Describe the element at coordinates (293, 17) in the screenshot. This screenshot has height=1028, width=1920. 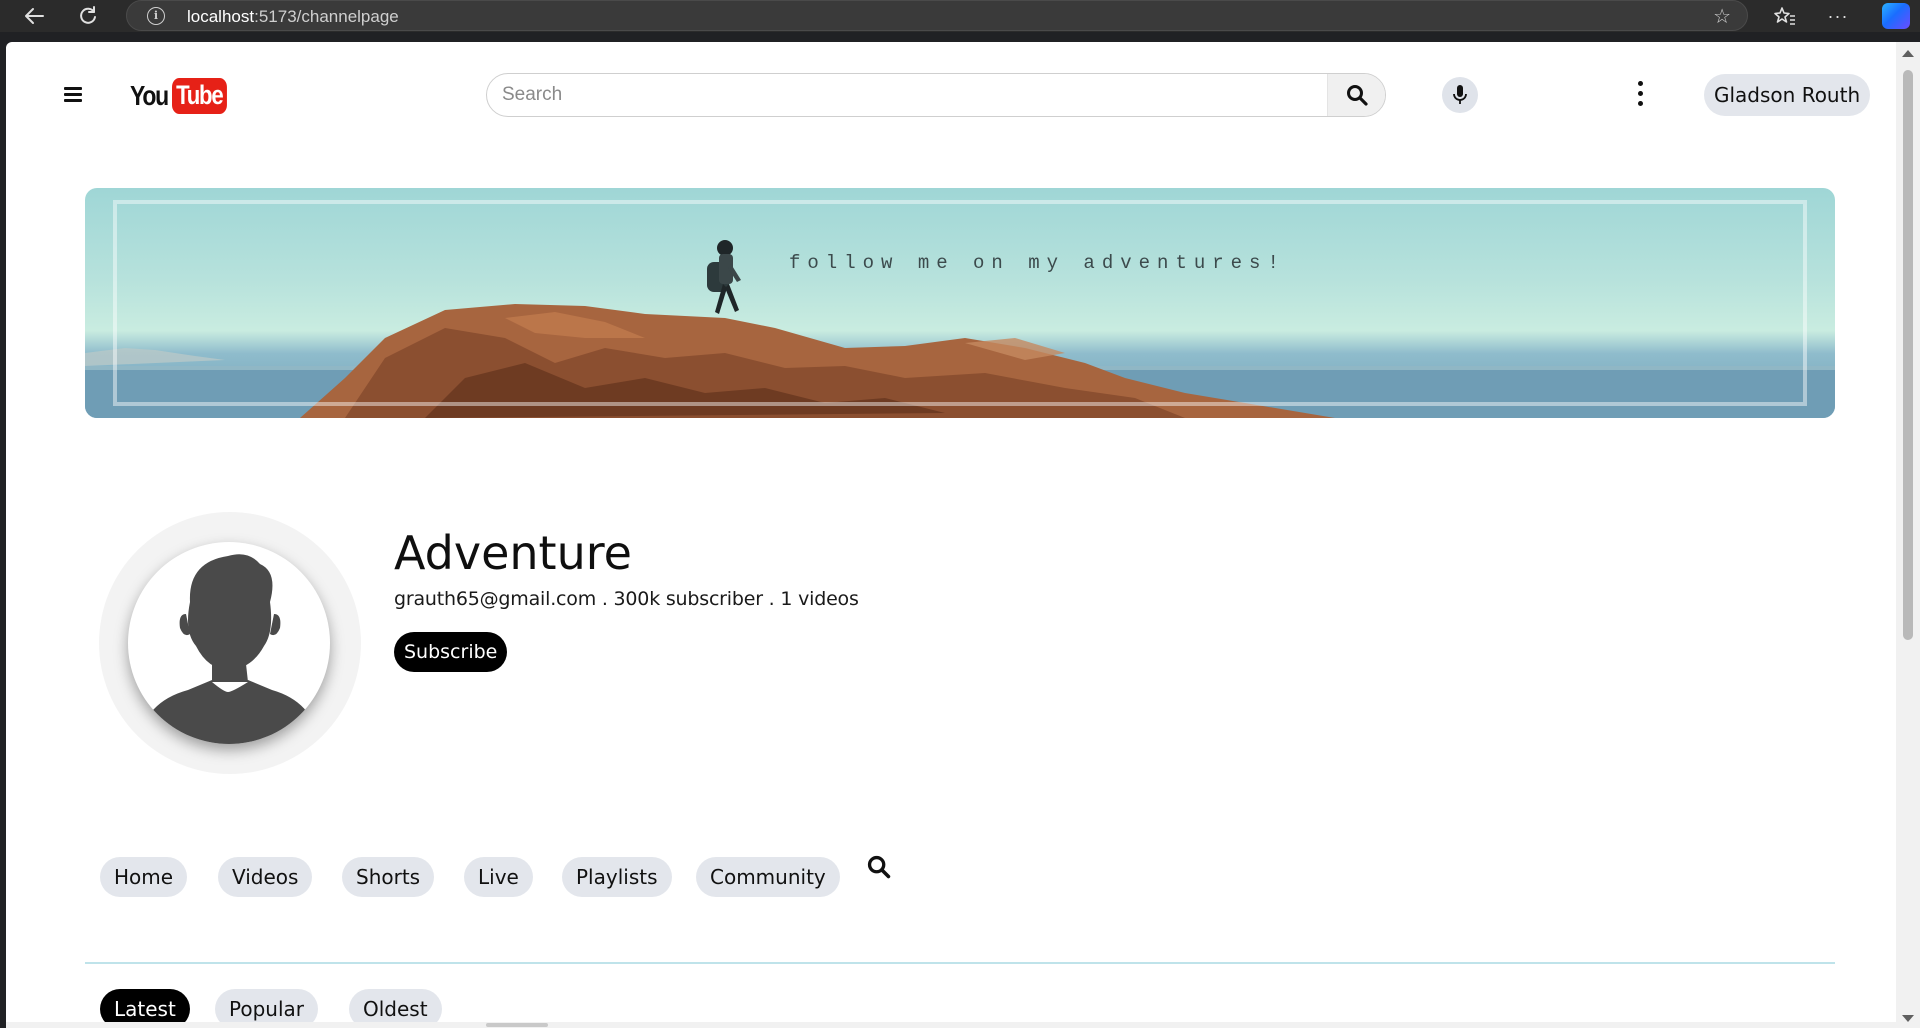
I see `url-text: localhost:5173/channelpage` at that location.